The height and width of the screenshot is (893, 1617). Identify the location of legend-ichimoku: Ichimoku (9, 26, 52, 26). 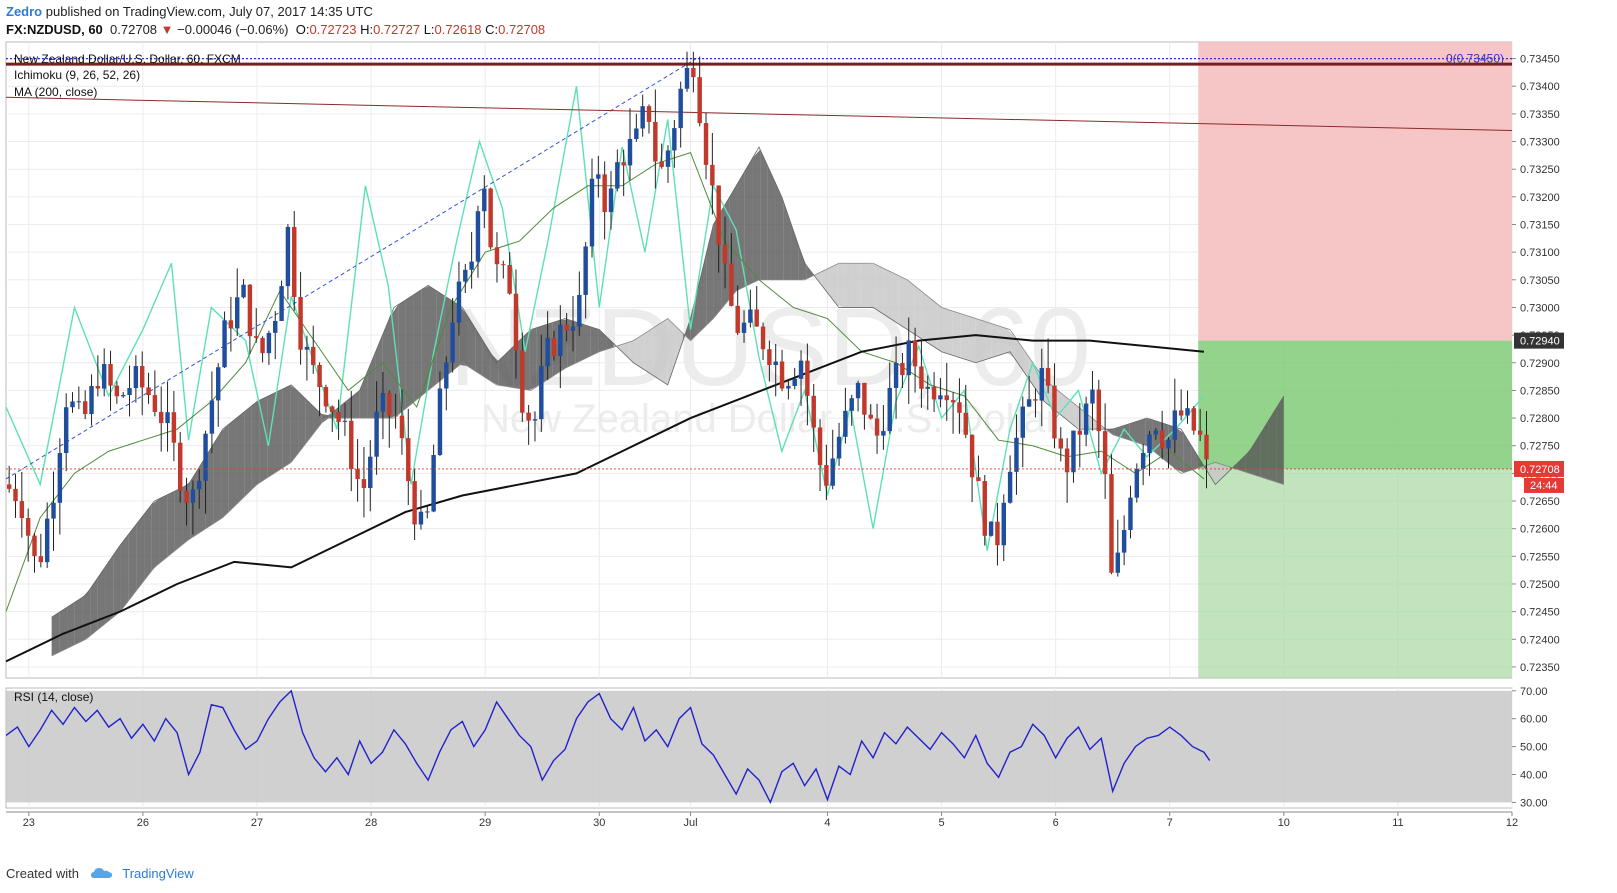
(77, 75).